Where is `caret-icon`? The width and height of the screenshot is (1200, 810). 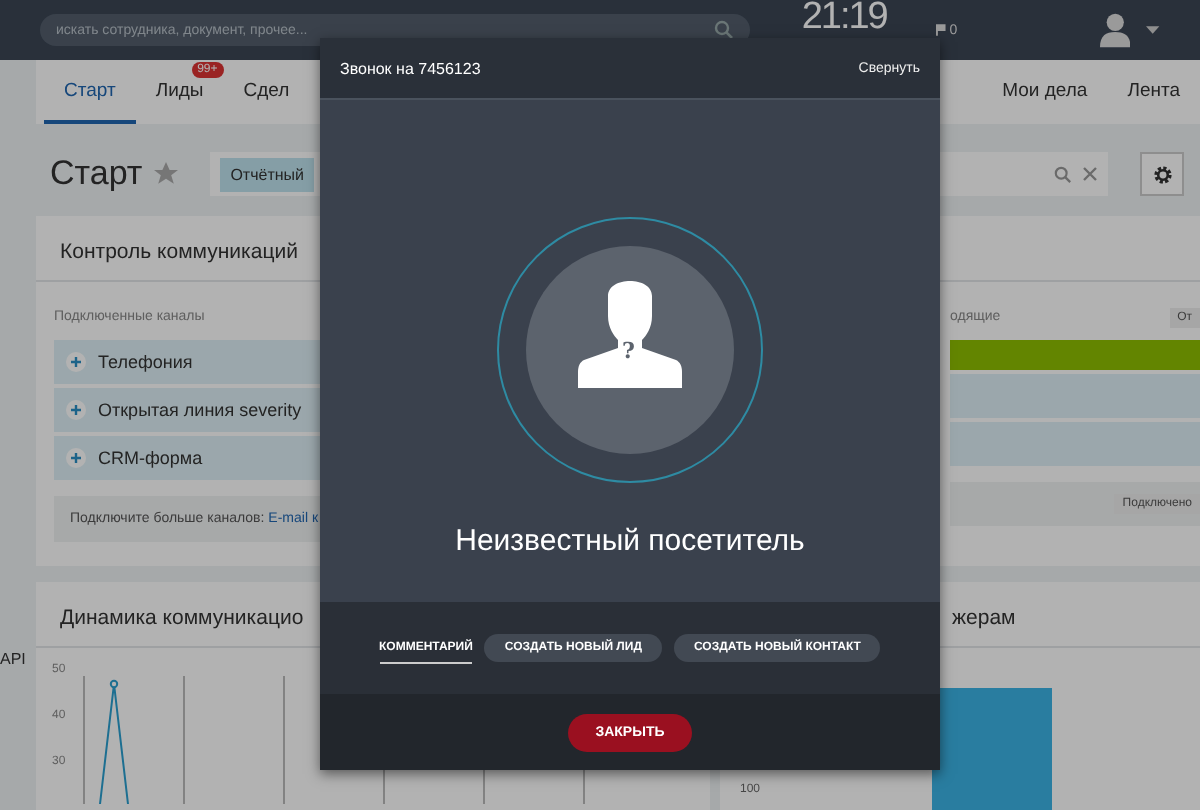 caret-icon is located at coordinates (1153, 30).